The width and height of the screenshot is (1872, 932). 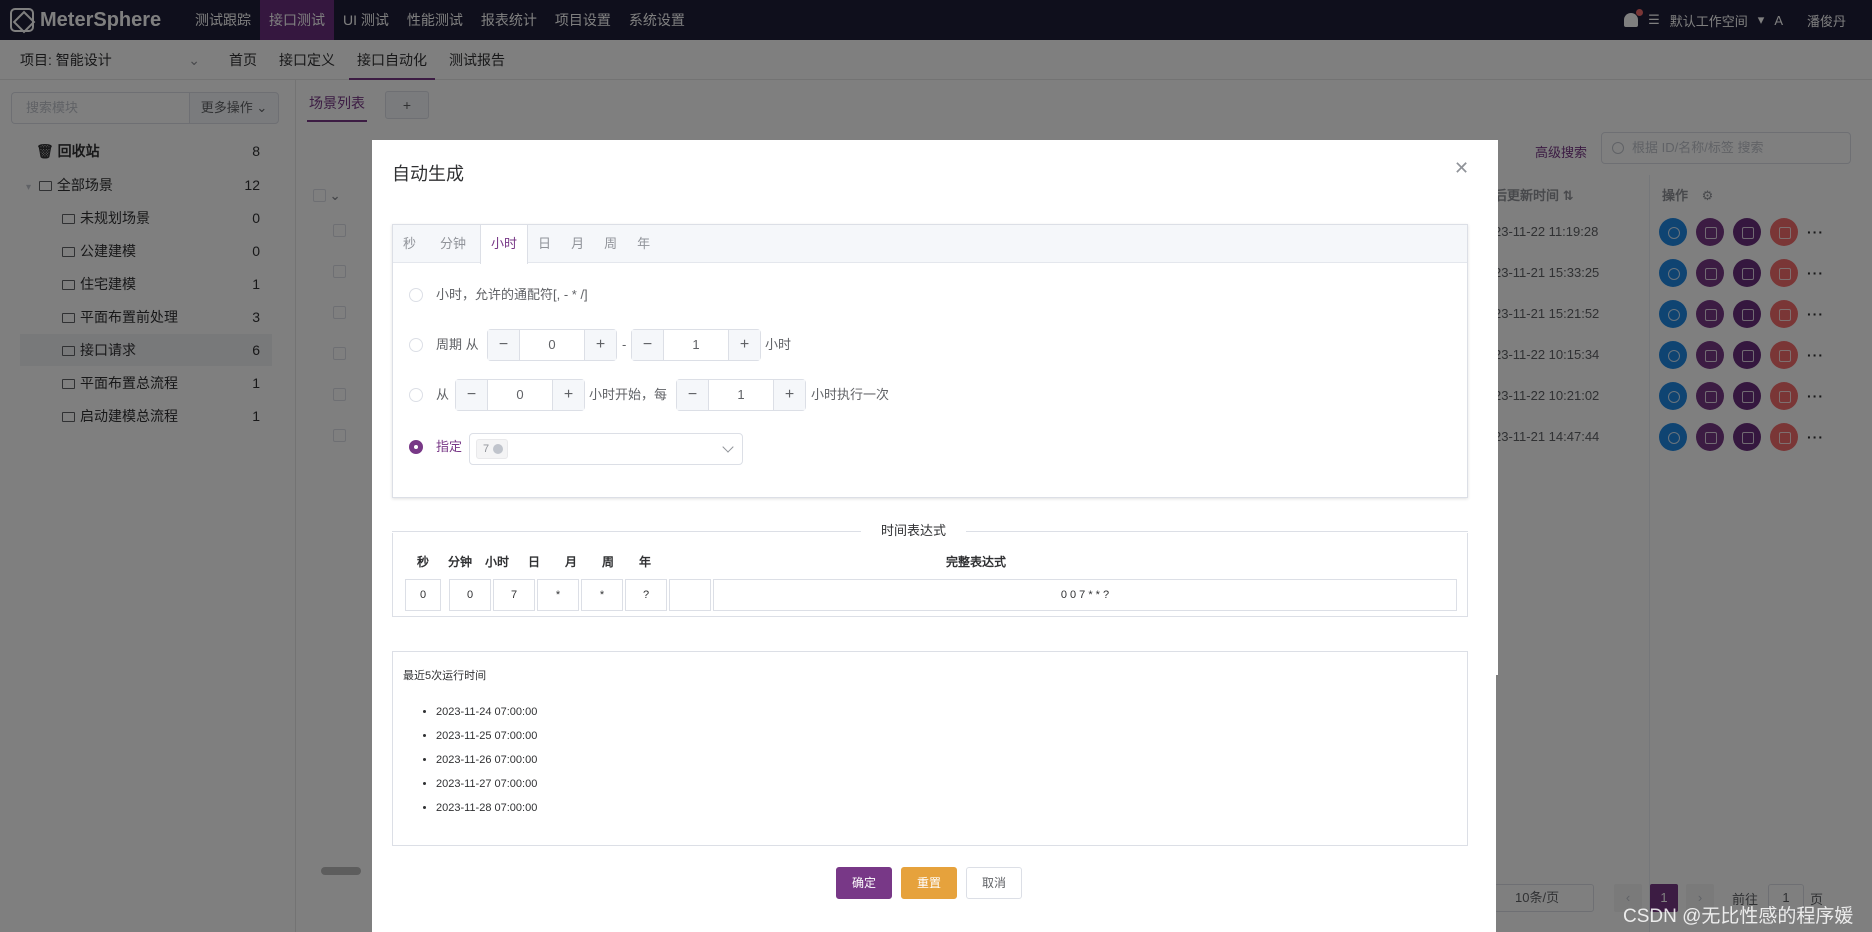 I want to click on from-mid-text: 小时开始，每, so click(x=628, y=394).